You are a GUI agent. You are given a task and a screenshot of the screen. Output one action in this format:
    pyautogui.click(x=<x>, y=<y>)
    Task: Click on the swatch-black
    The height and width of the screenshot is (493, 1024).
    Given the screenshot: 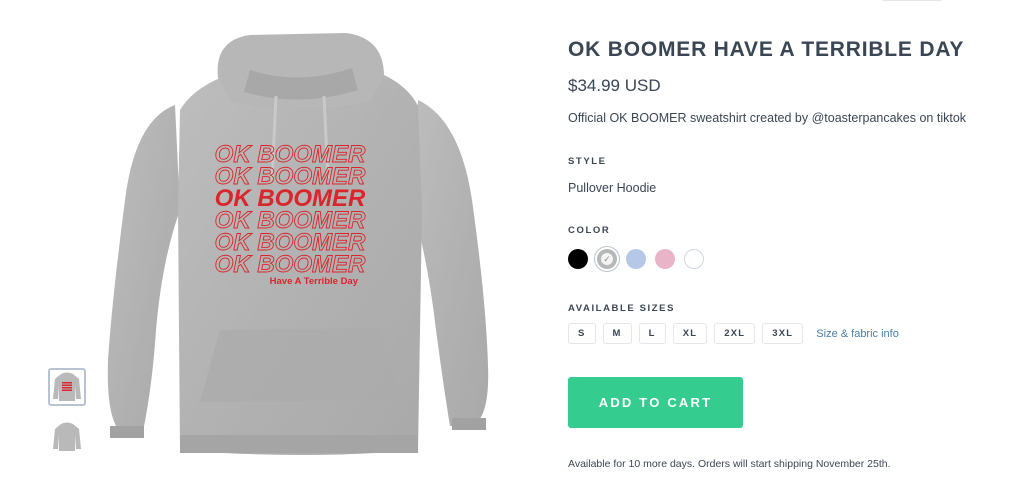 What is the action you would take?
    pyautogui.click(x=578, y=259)
    